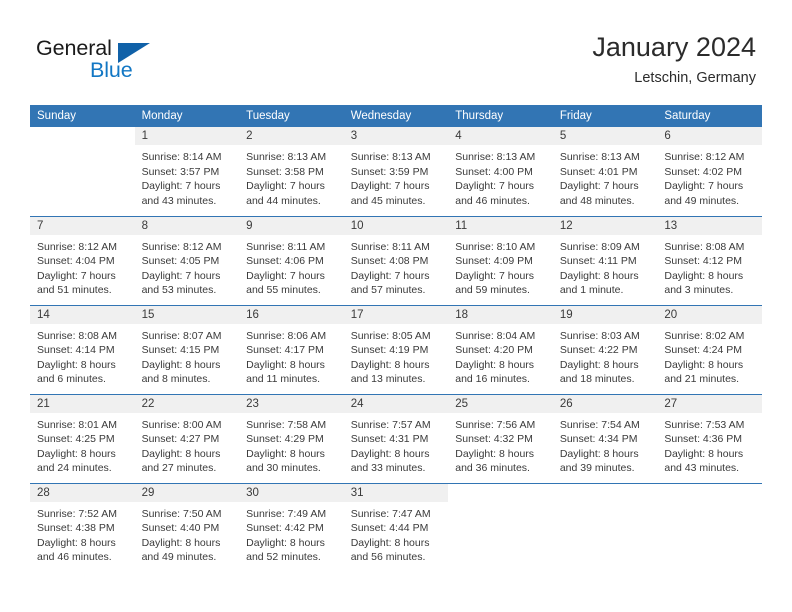 The height and width of the screenshot is (612, 792). What do you see at coordinates (76, 439) in the screenshot?
I see `sunset-text: Sunset: 4:25 PM` at bounding box center [76, 439].